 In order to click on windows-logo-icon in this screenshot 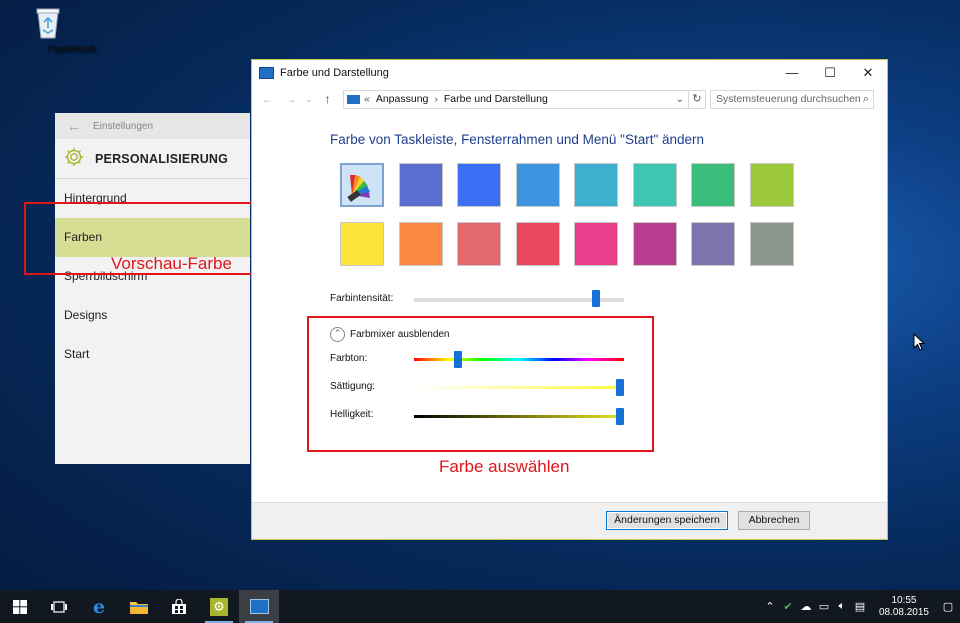, I will do `click(20, 606)`.